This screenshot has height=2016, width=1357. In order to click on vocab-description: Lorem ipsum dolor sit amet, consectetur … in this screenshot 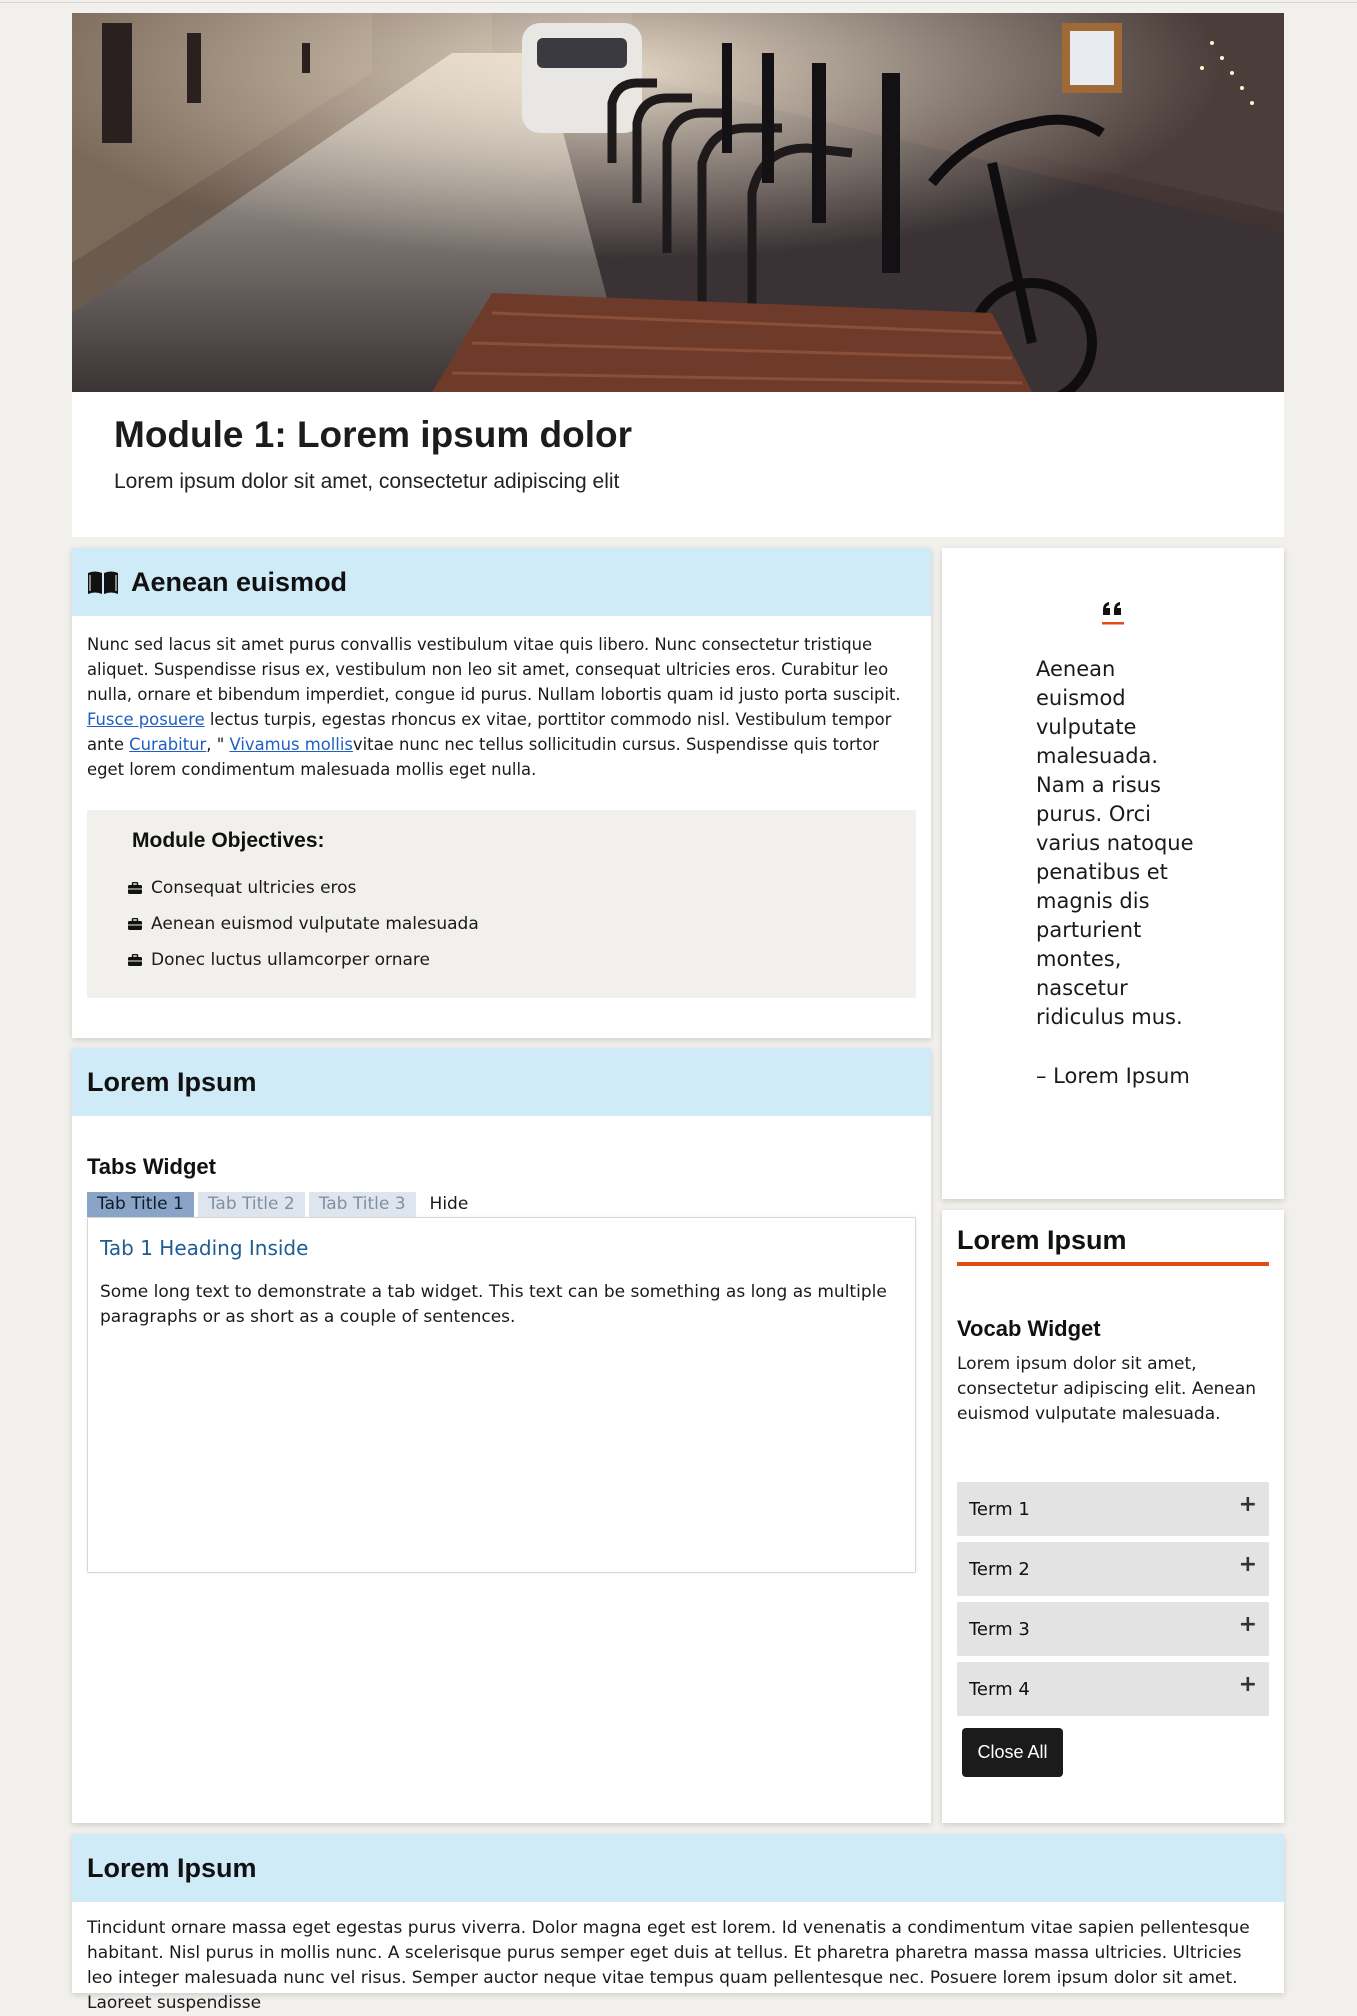, I will do `click(1107, 1389)`.